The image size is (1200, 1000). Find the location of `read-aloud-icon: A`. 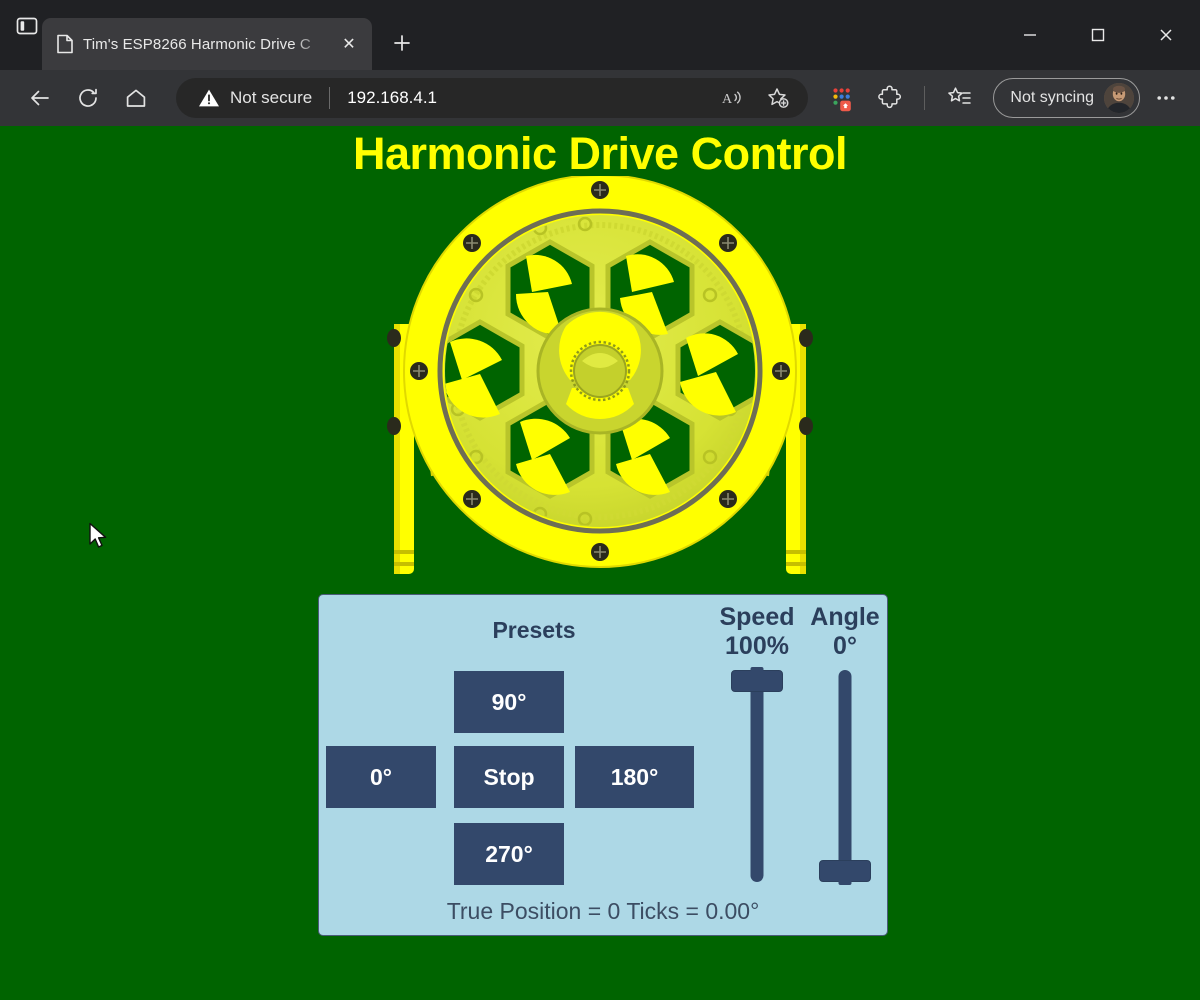

read-aloud-icon: A is located at coordinates (732, 98).